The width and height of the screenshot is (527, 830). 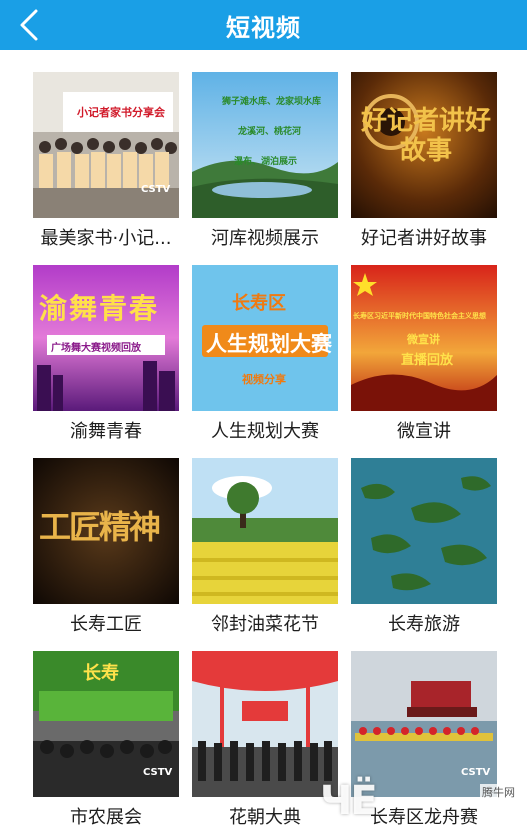 I want to click on thumbnail-title: 长寿, so click(x=101, y=673).